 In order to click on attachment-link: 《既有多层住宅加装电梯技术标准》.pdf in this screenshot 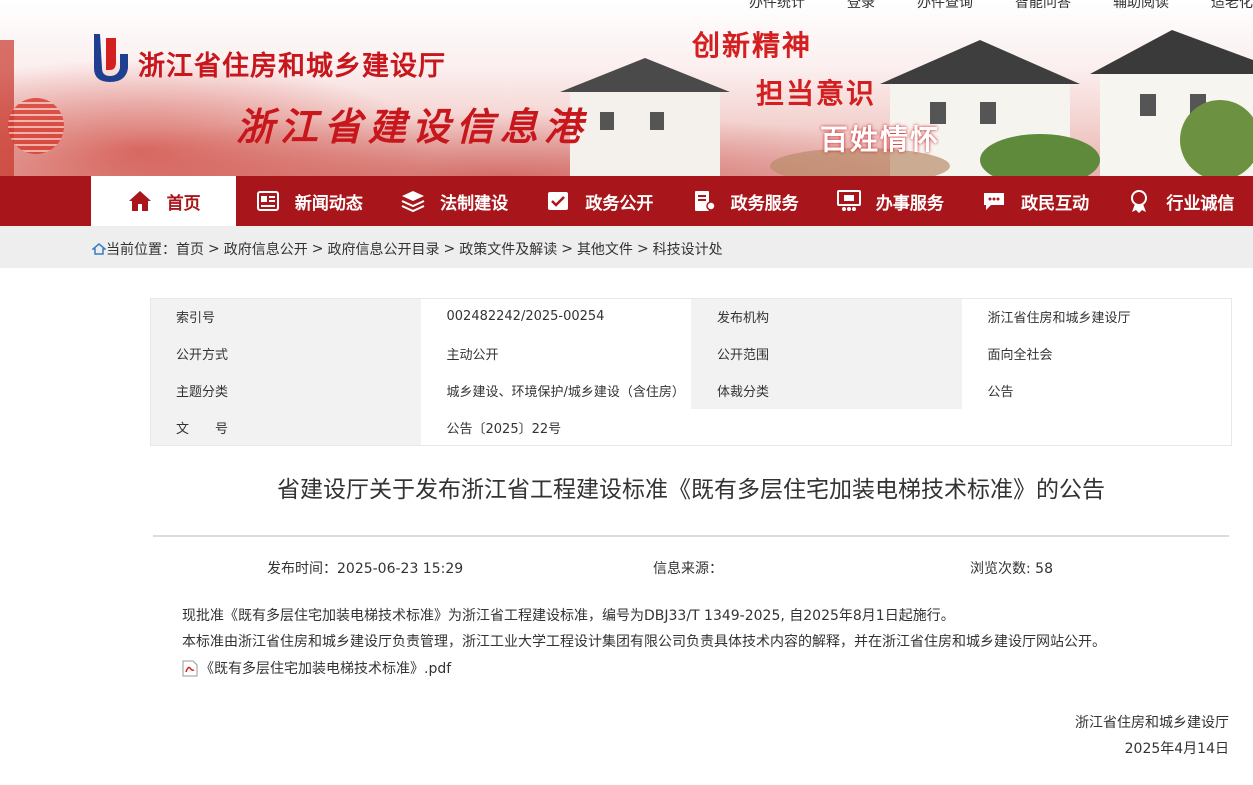, I will do `click(316, 668)`.